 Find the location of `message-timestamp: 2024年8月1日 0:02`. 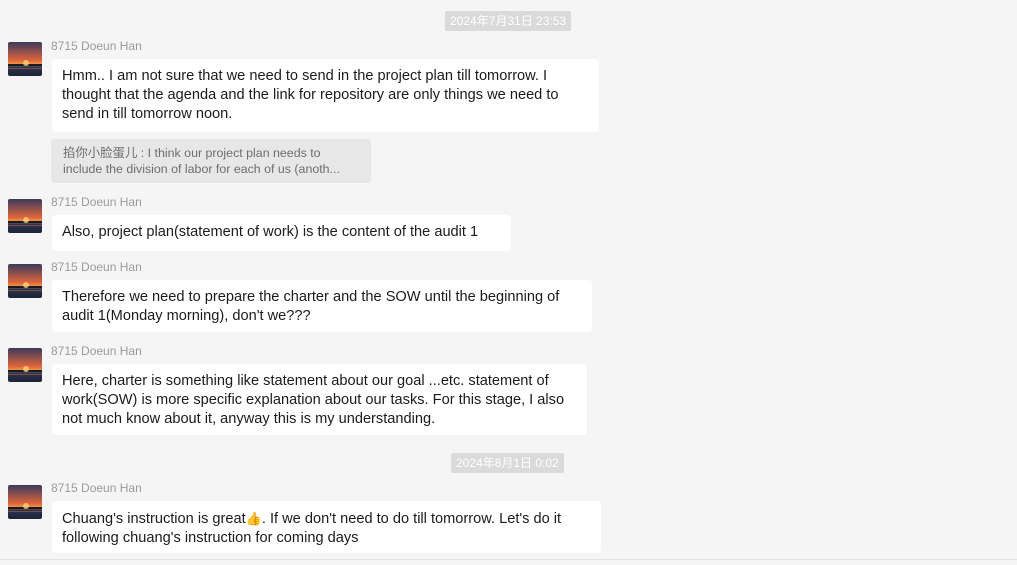

message-timestamp: 2024年8月1日 0:02 is located at coordinates (507, 463).